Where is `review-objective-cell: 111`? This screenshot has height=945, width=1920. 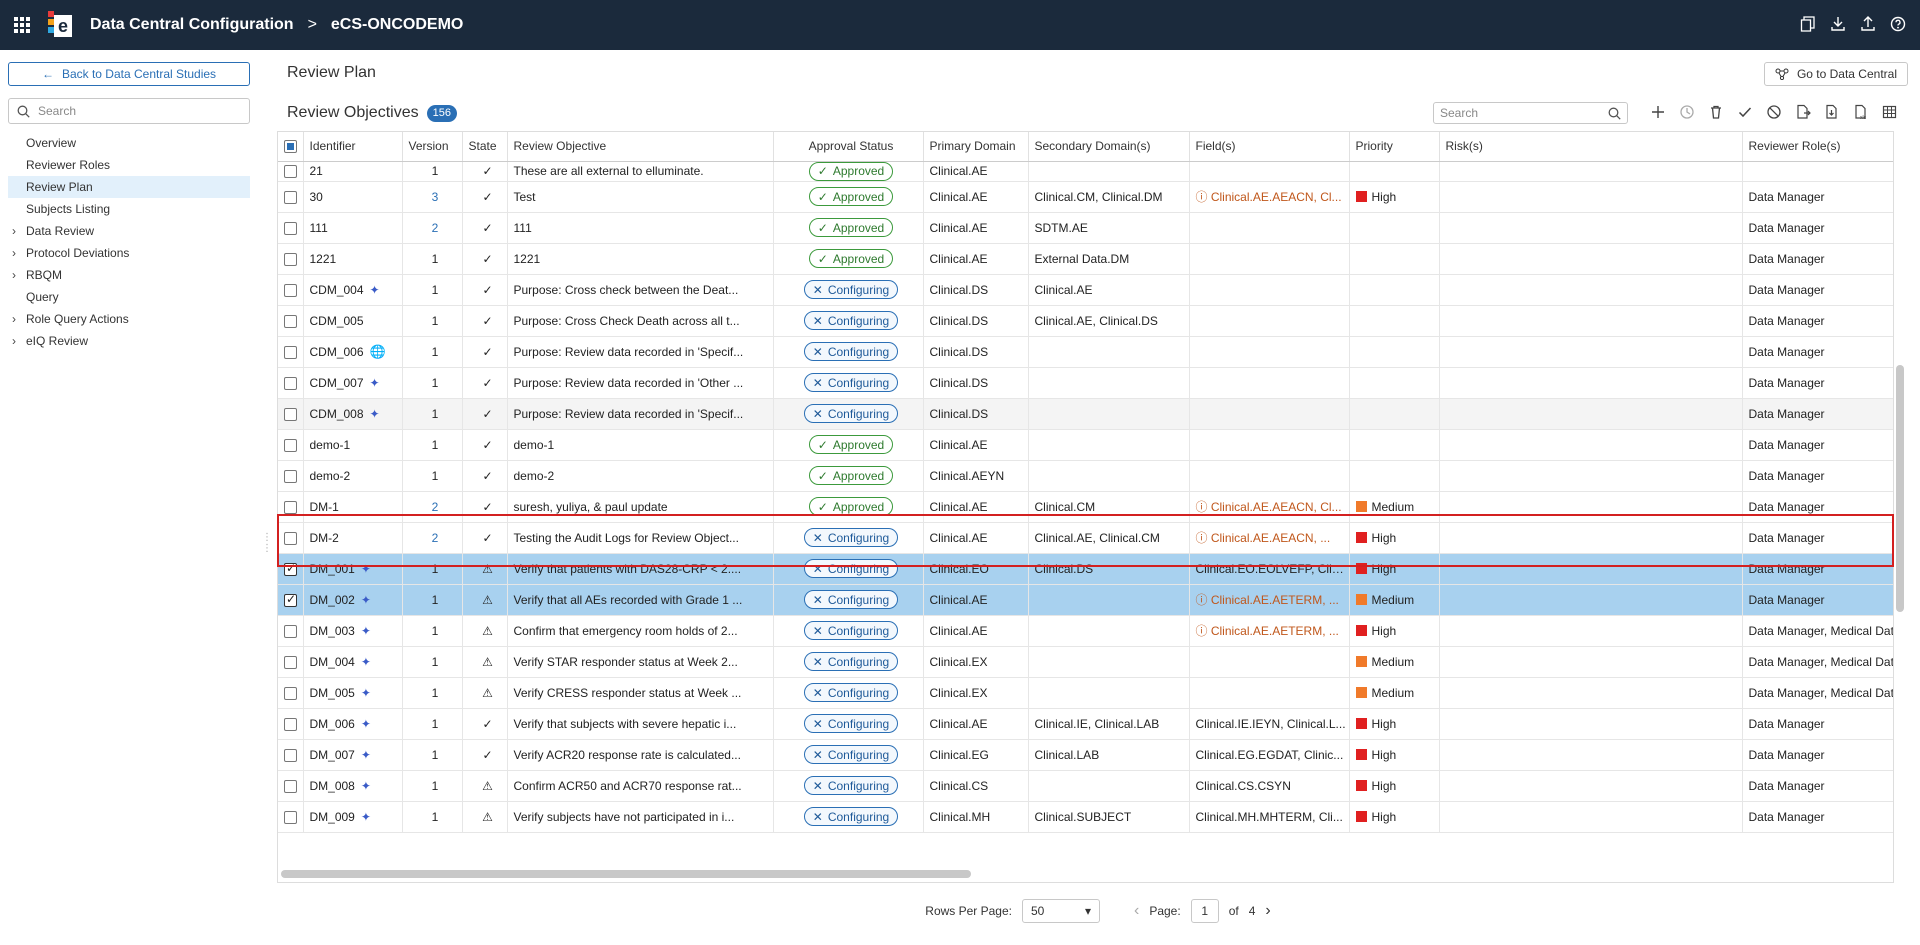 review-objective-cell: 111 is located at coordinates (640, 228).